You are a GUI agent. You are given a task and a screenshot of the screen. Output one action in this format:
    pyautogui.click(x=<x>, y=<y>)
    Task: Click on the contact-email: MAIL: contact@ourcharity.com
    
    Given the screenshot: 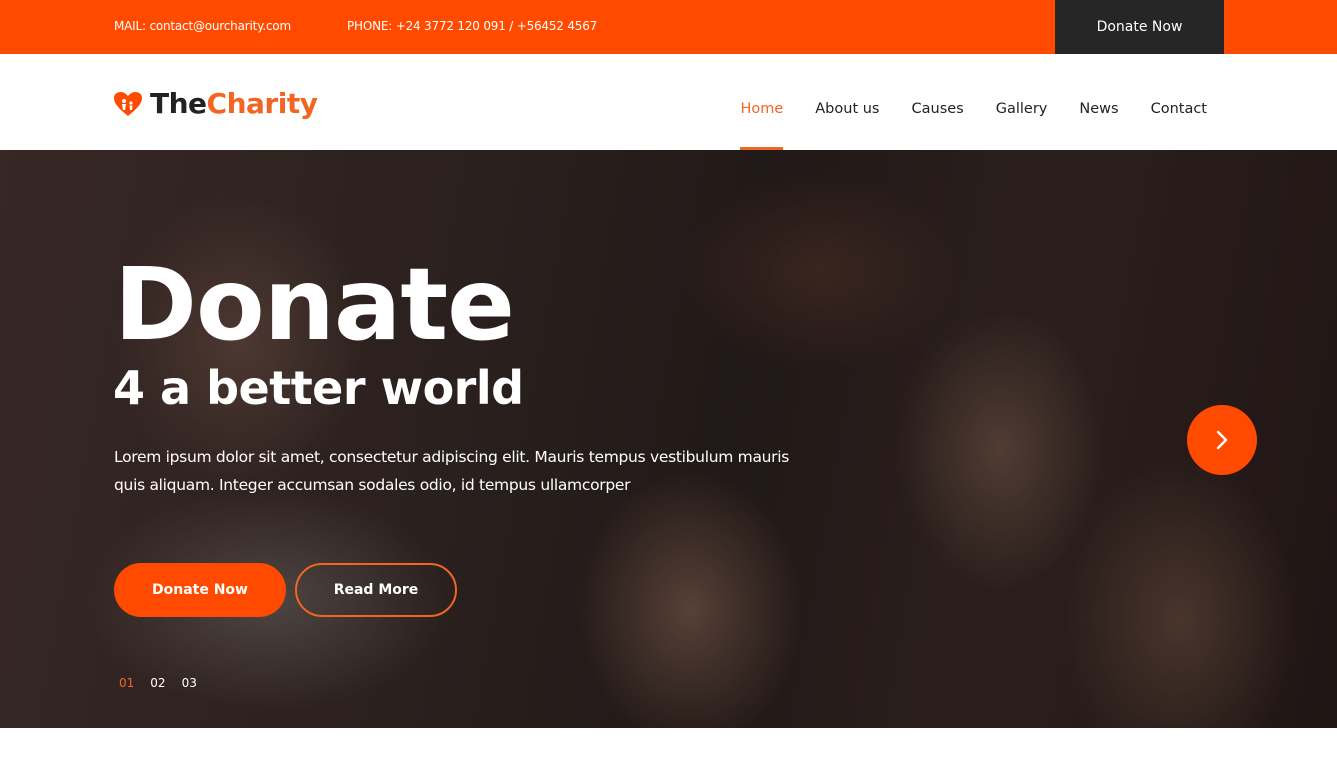 What is the action you would take?
    pyautogui.click(x=202, y=26)
    